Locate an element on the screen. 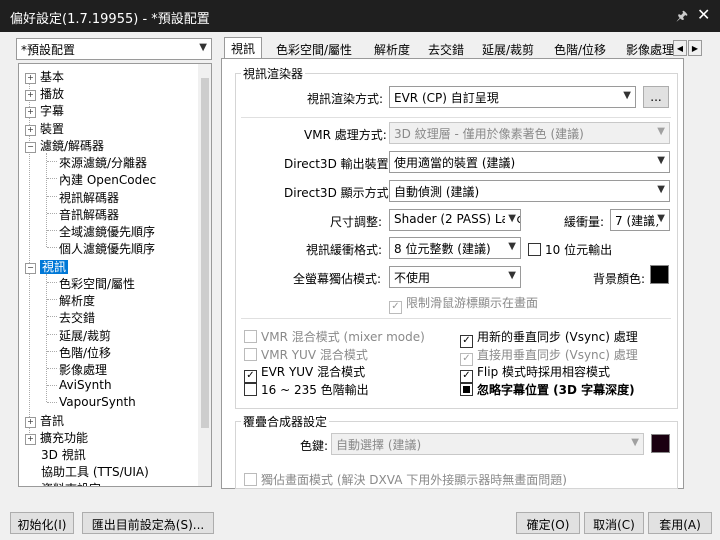 The width and height of the screenshot is (720, 540). window-title: 偏好設定(1.7.19955) - *預設配置 is located at coordinates (110, 19).